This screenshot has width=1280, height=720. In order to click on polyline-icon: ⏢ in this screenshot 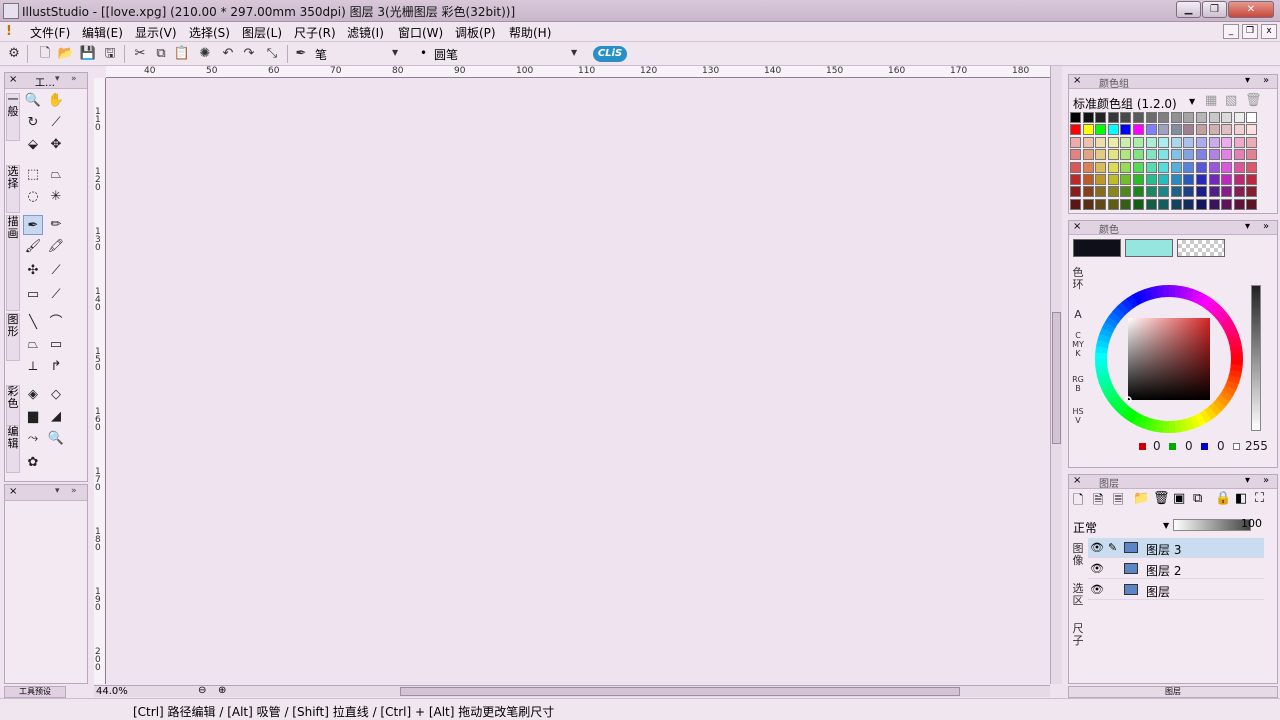, I will do `click(33, 345)`.